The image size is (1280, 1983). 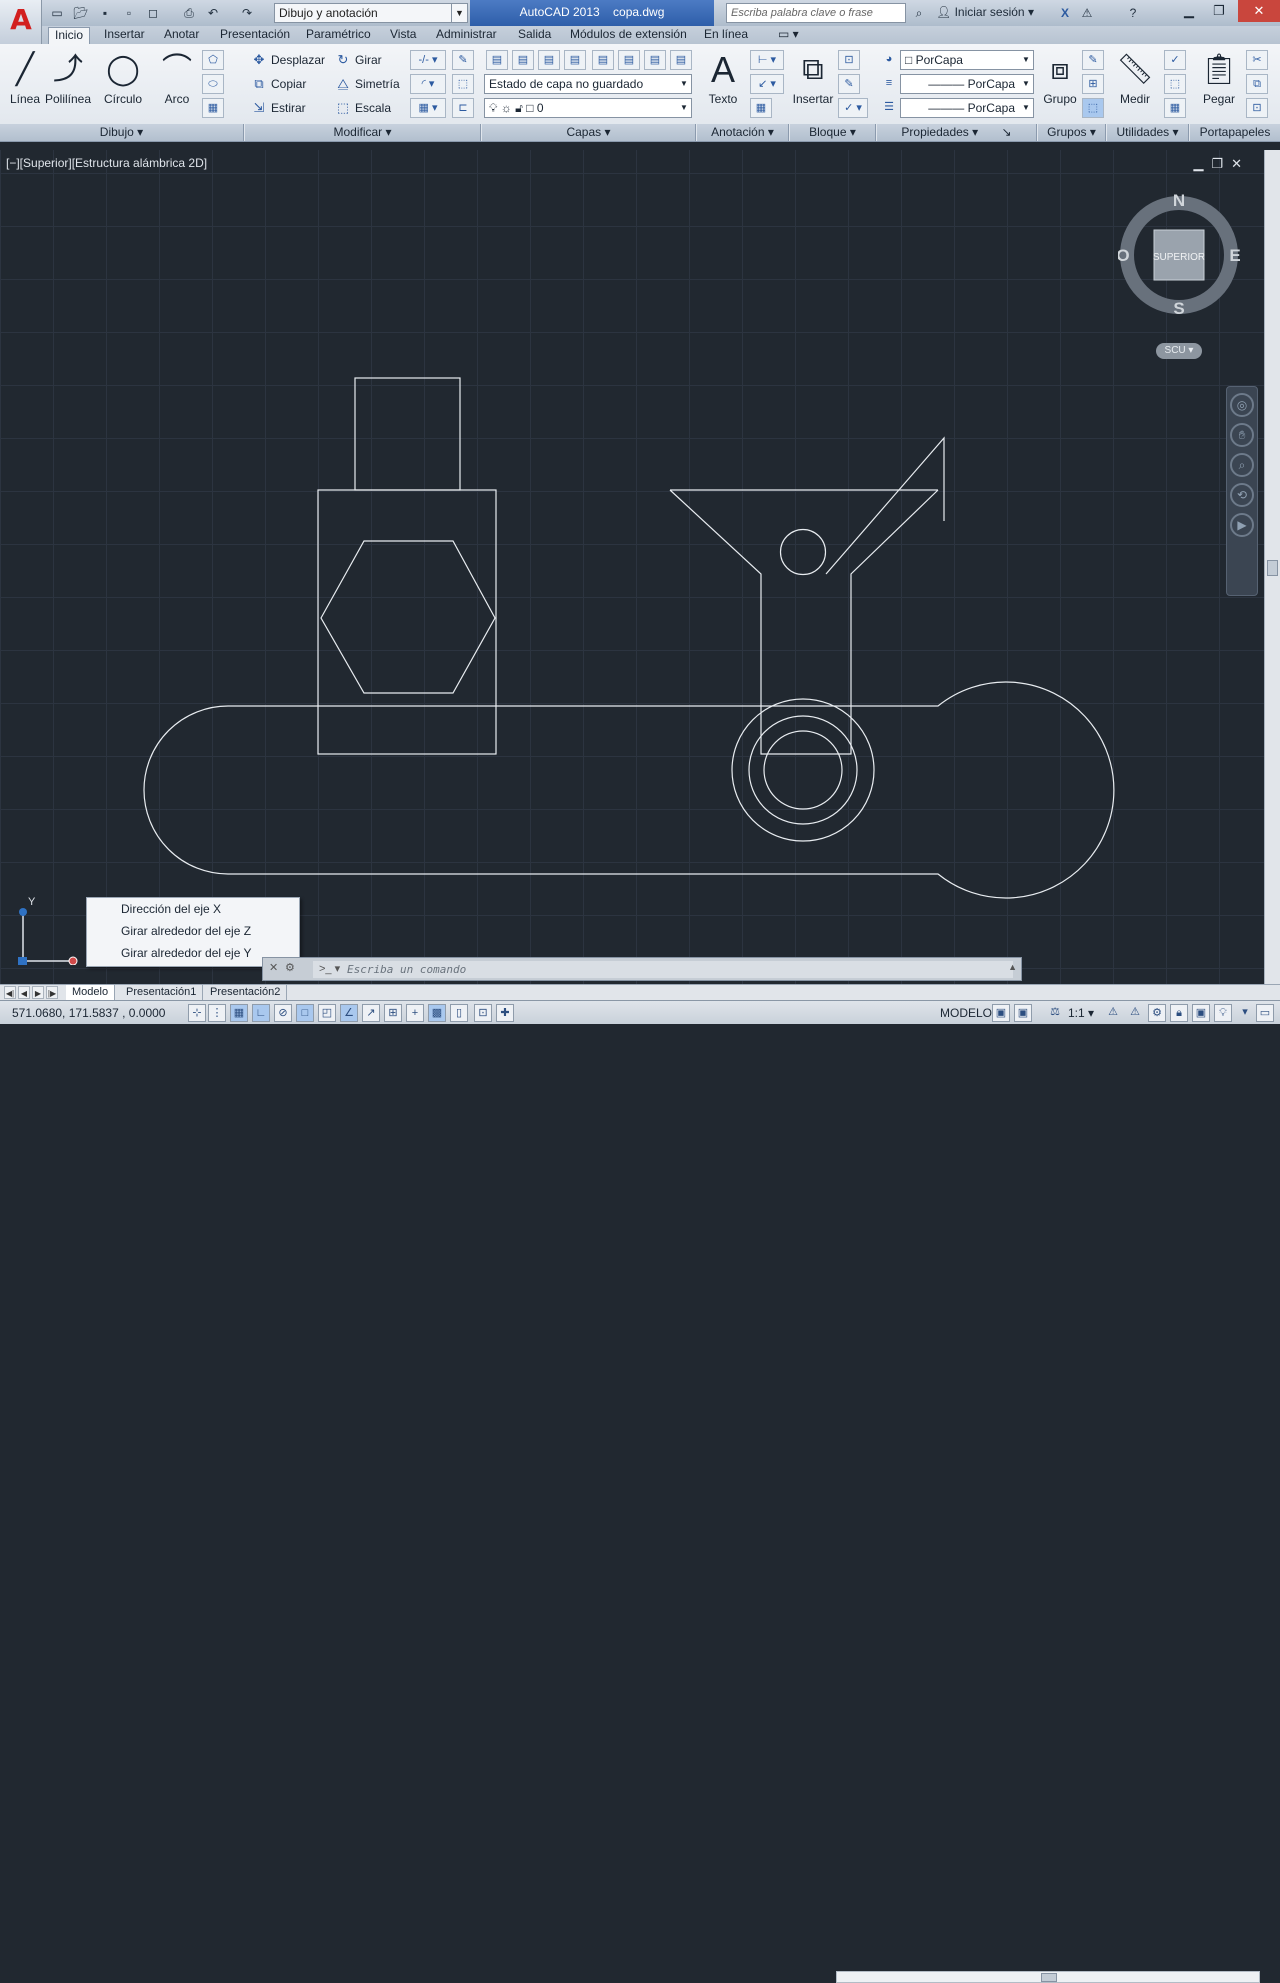 I want to click on tab-modelo: Modelo, so click(x=91, y=992).